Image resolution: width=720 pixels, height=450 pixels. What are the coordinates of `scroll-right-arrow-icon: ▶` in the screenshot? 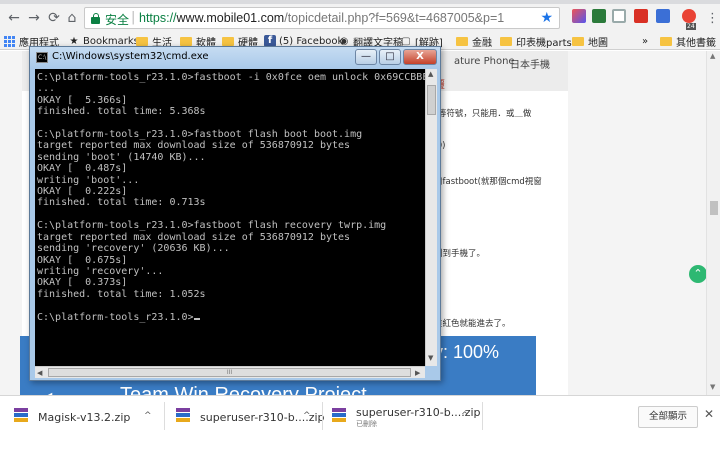 It's located at (417, 373).